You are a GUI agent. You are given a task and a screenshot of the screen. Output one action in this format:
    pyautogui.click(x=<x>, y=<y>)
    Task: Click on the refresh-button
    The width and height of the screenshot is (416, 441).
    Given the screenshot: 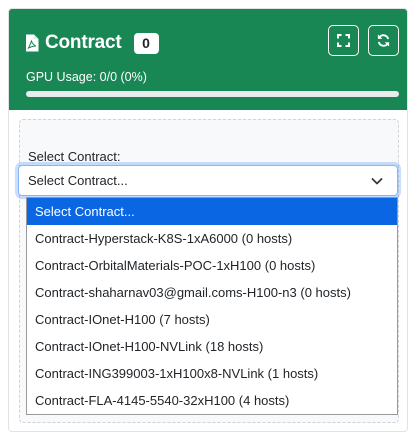 What is the action you would take?
    pyautogui.click(x=383, y=40)
    